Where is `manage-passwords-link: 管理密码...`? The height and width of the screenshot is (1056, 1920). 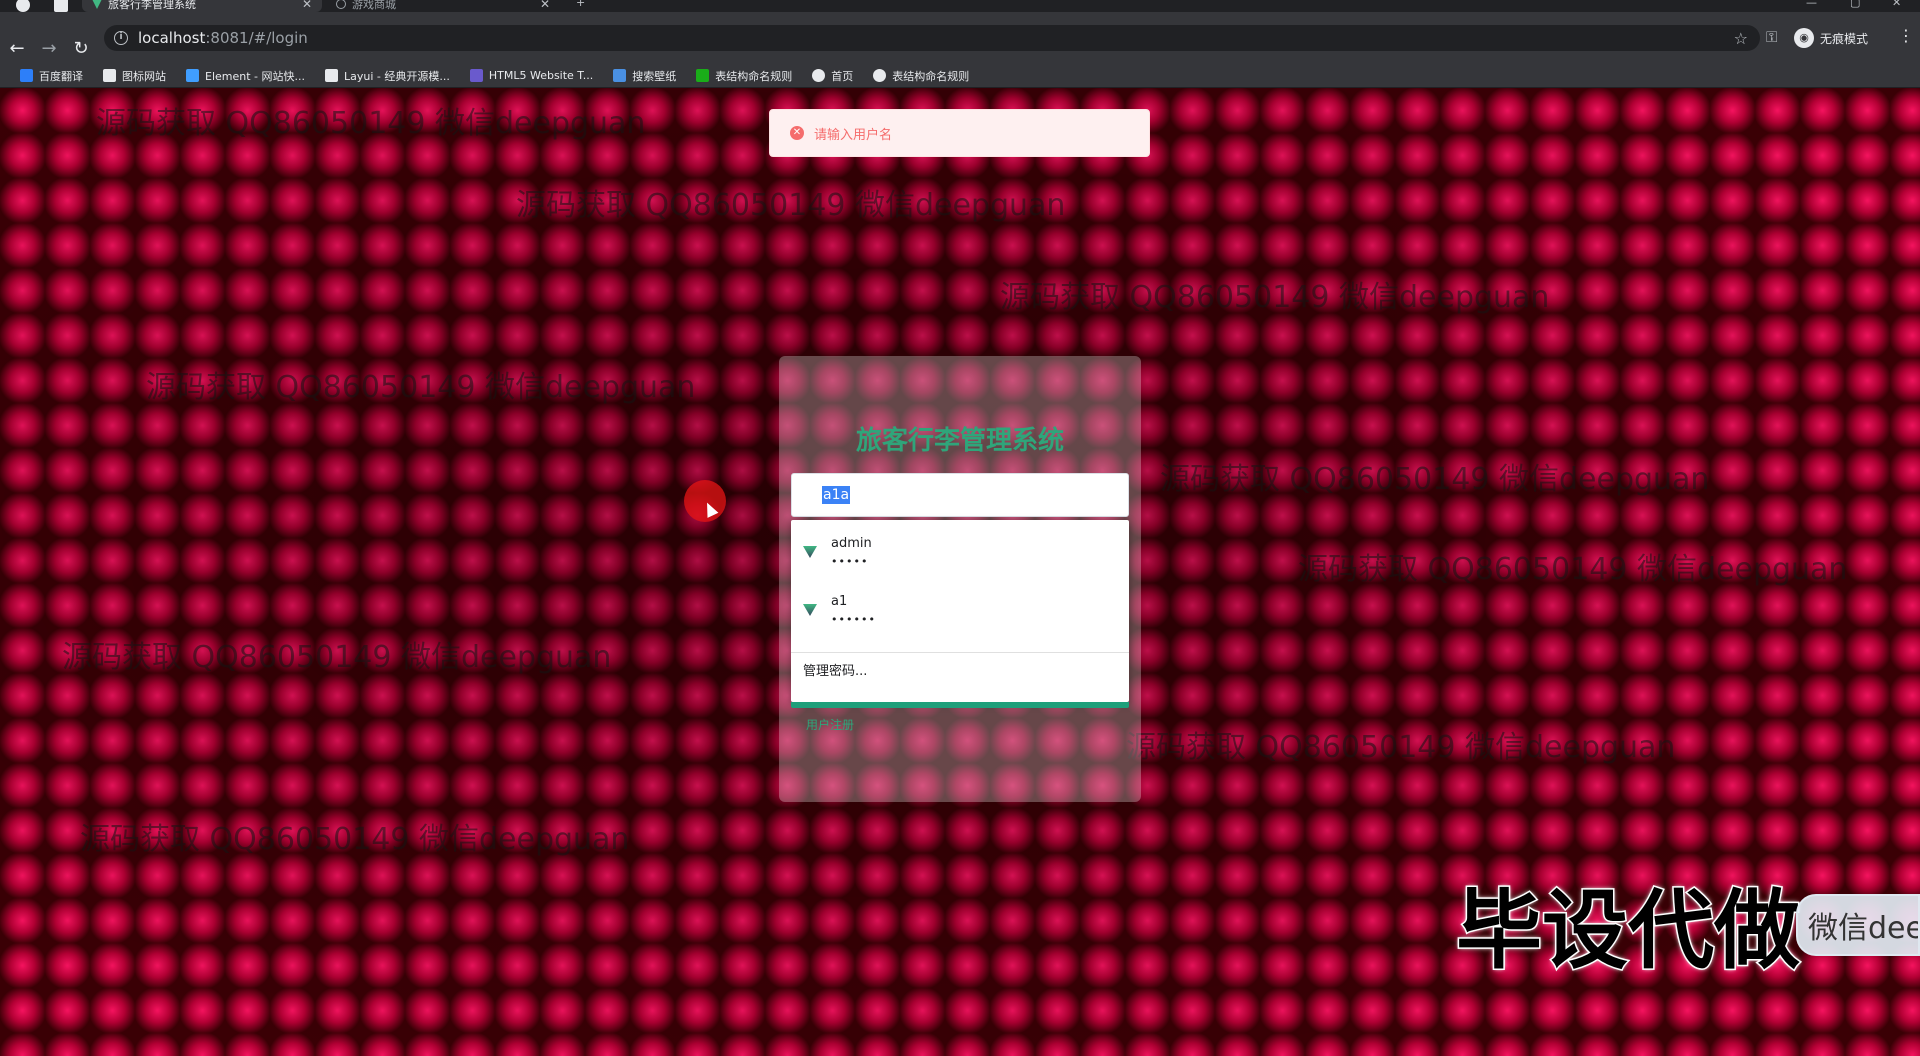 manage-passwords-link: 管理密码... is located at coordinates (835, 669).